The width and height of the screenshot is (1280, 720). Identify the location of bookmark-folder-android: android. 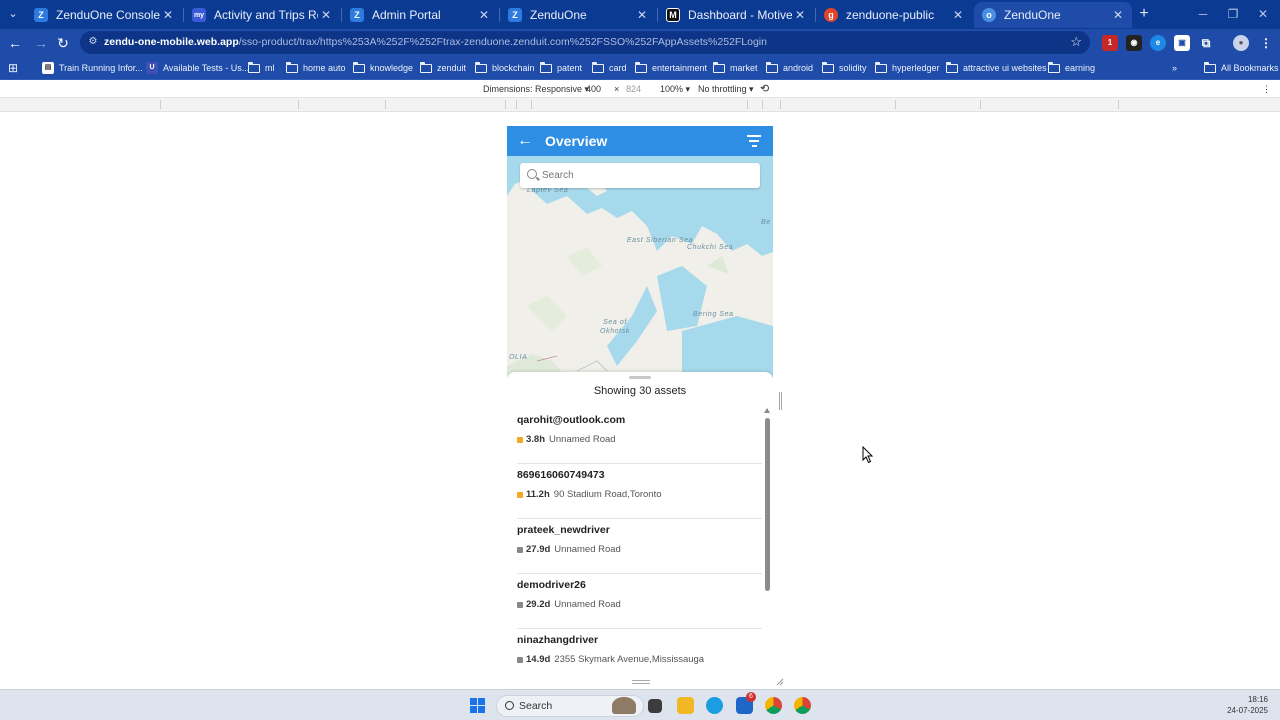
(789, 68).